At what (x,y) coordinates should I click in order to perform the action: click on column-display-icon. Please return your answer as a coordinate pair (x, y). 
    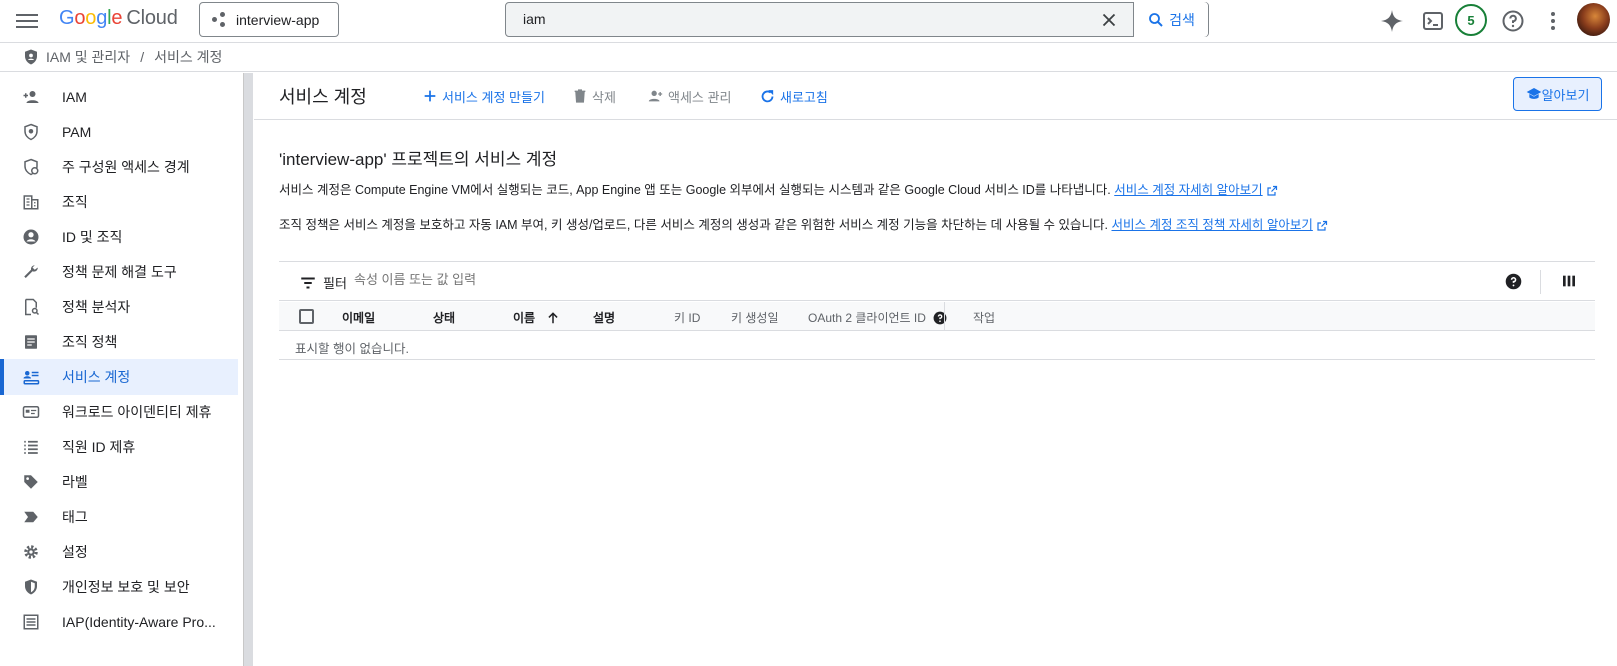
    Looking at the image, I should click on (1569, 281).